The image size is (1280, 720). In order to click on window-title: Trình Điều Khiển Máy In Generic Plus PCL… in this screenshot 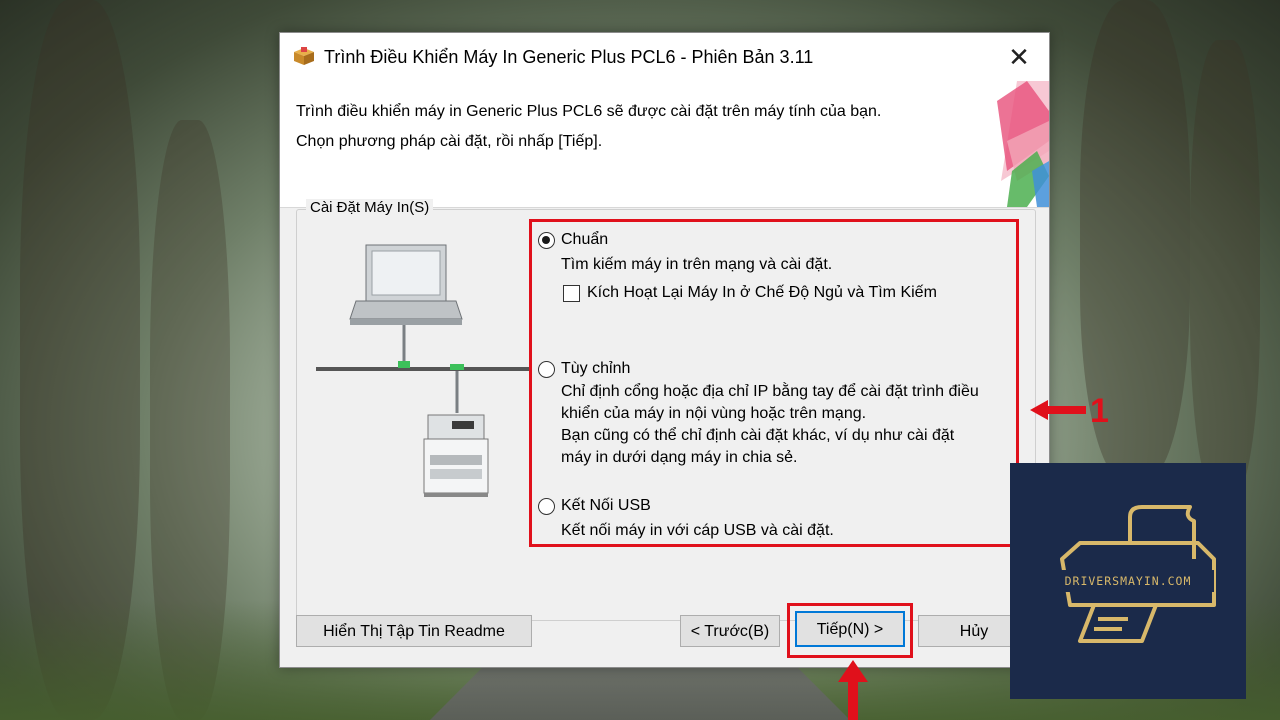, I will do `click(569, 57)`.